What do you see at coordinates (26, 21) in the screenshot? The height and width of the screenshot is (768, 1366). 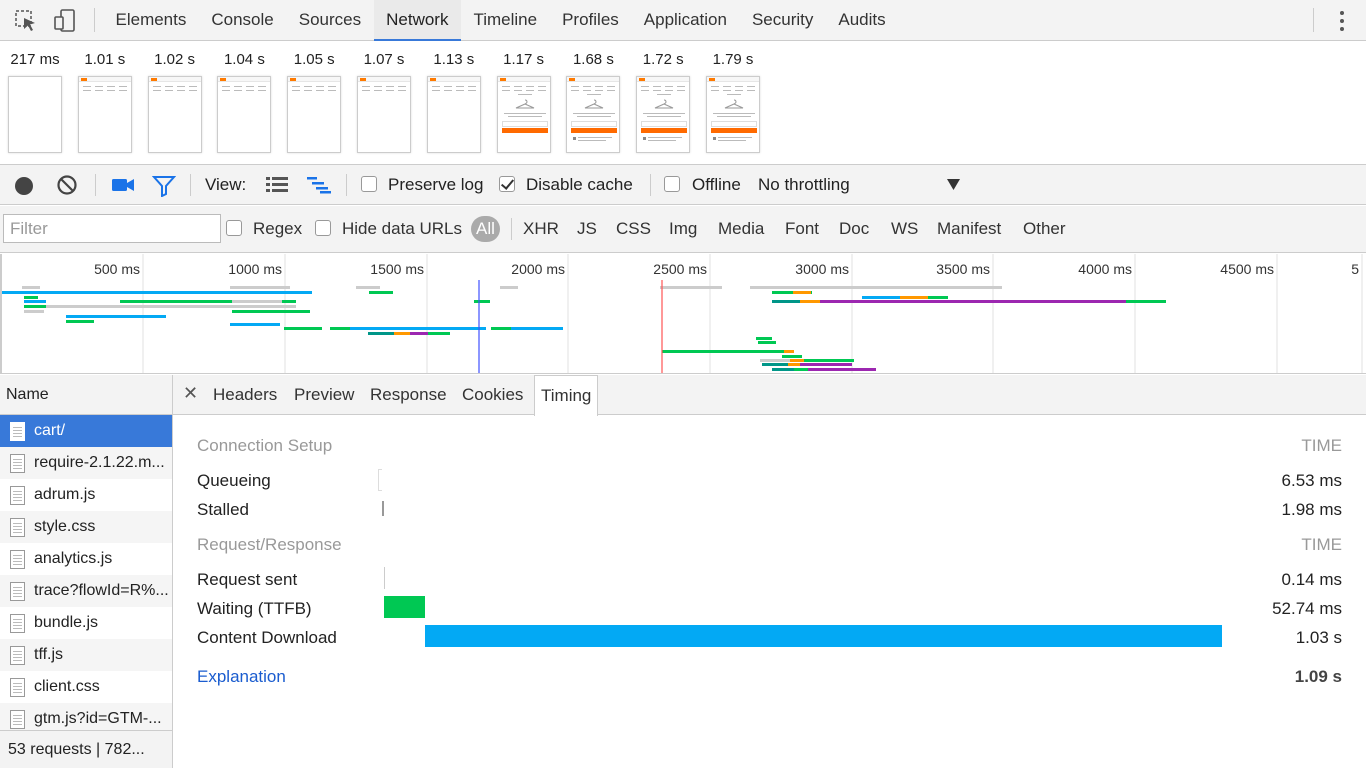 I see `inspect-element-icon` at bounding box center [26, 21].